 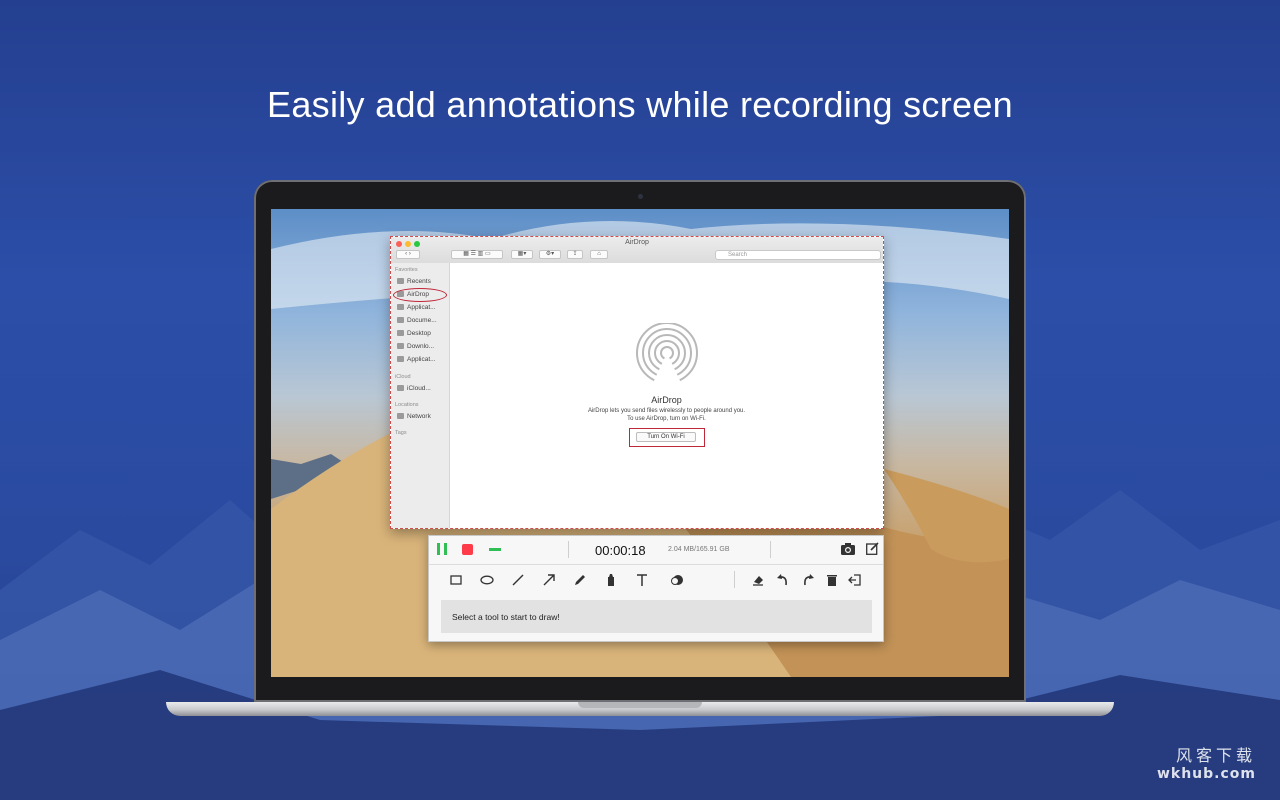 I want to click on gear-icon: ⚙▾, so click(x=550, y=254).